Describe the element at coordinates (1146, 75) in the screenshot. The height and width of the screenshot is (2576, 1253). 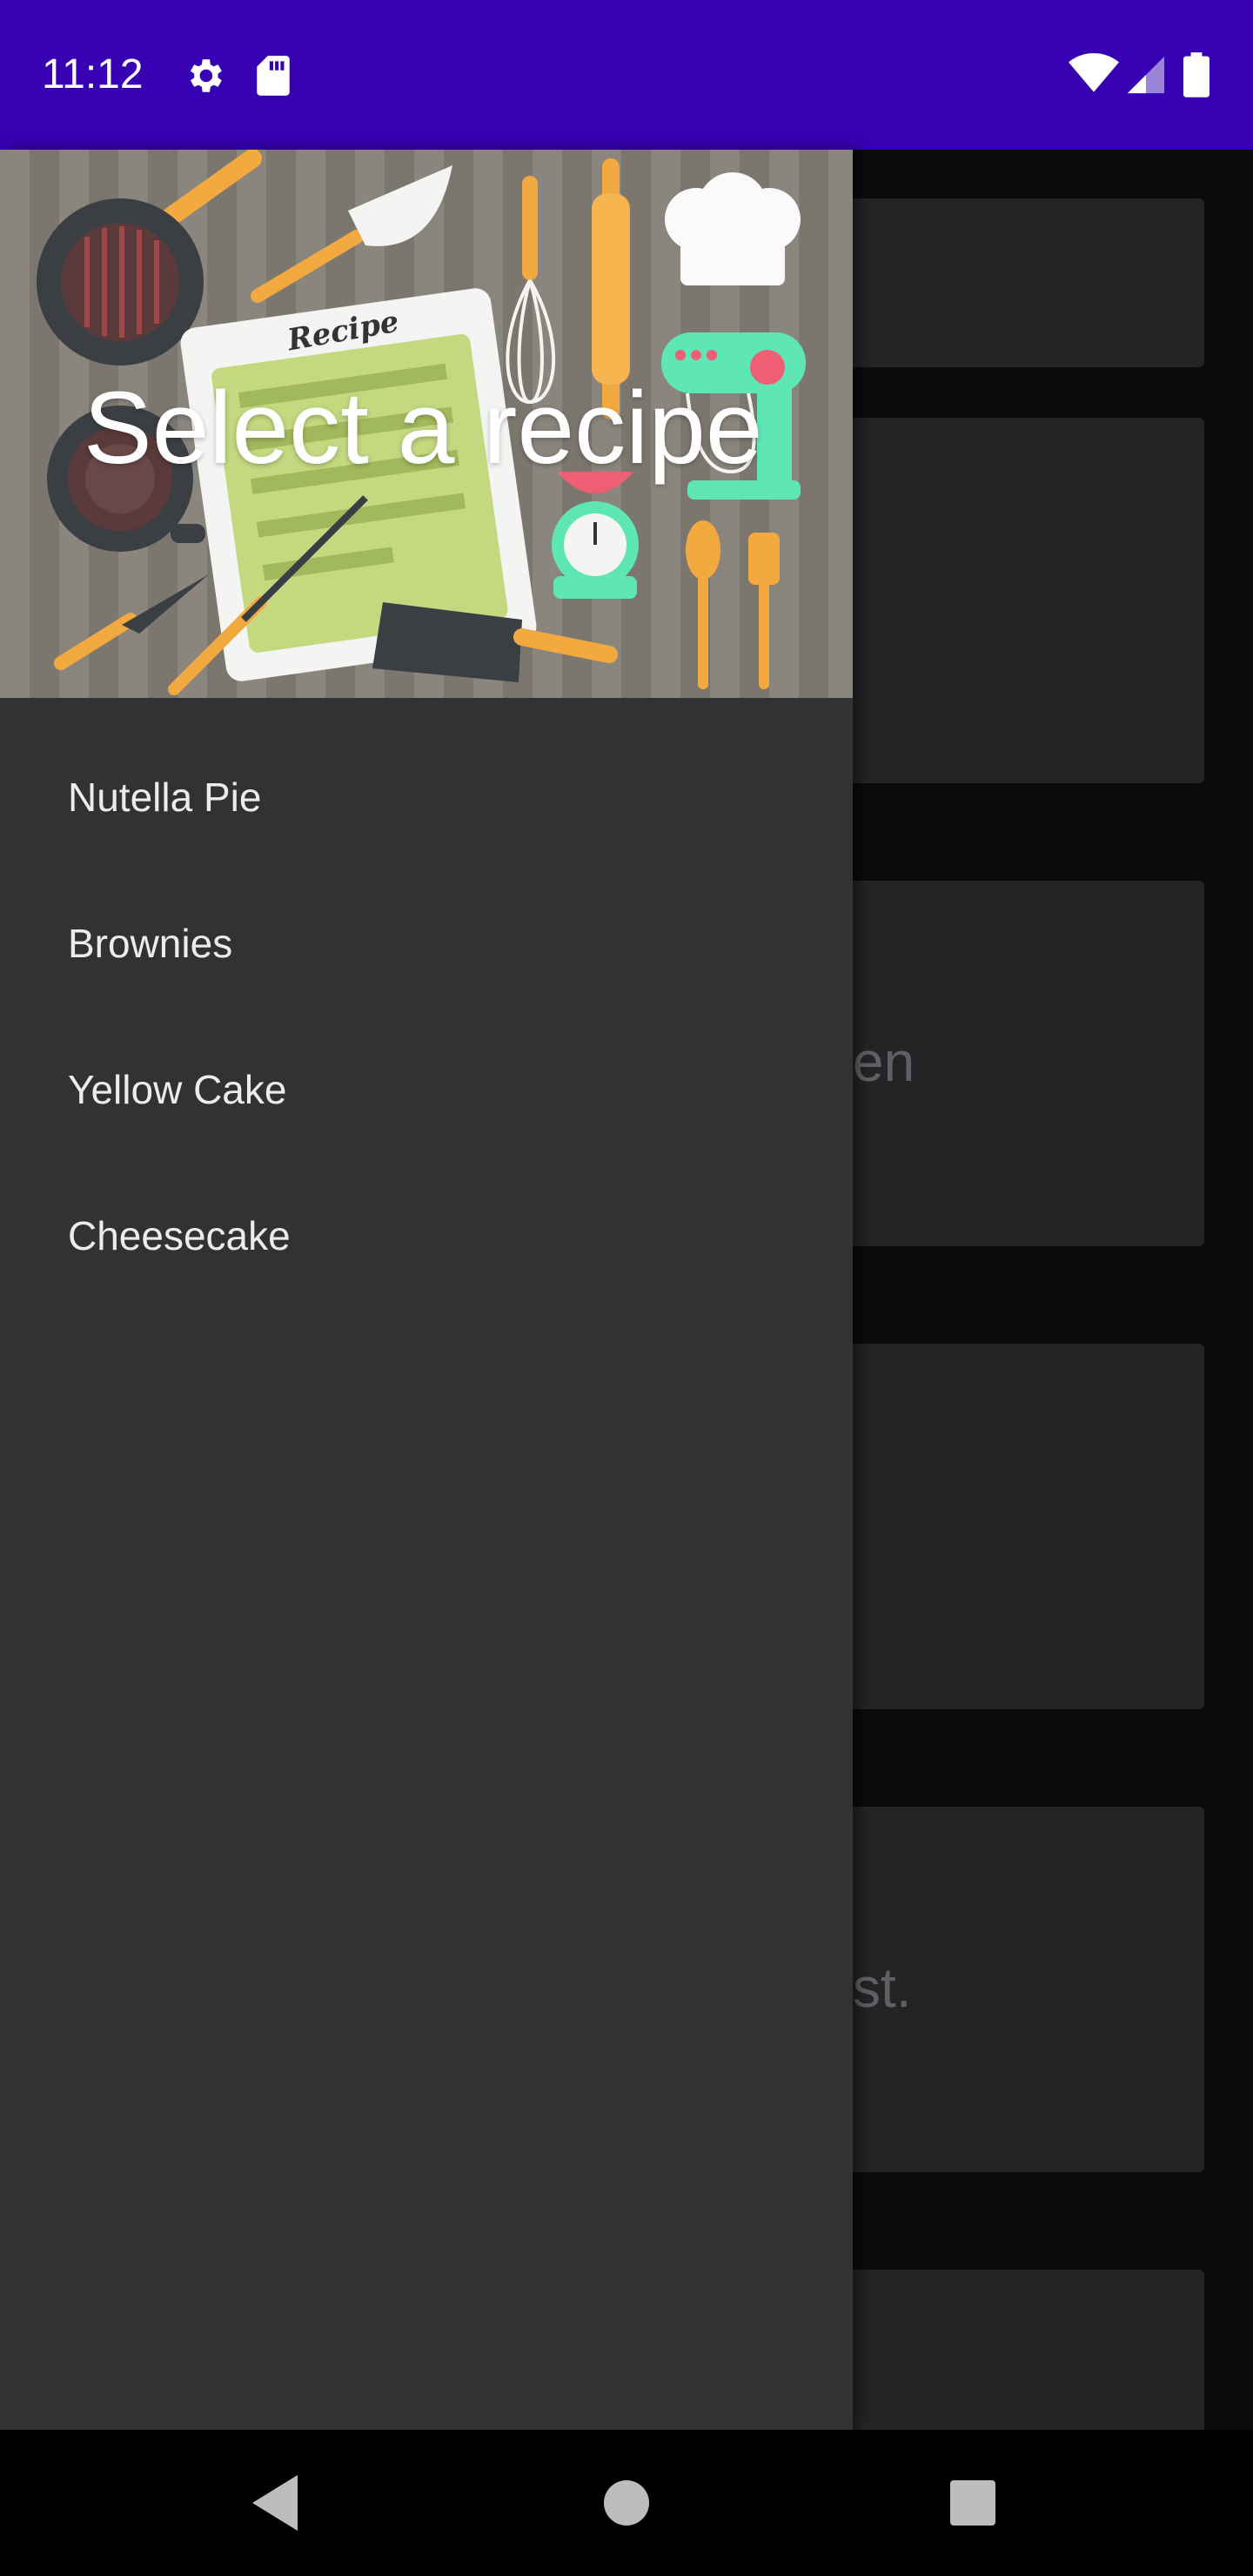
I see `signal-icon` at that location.